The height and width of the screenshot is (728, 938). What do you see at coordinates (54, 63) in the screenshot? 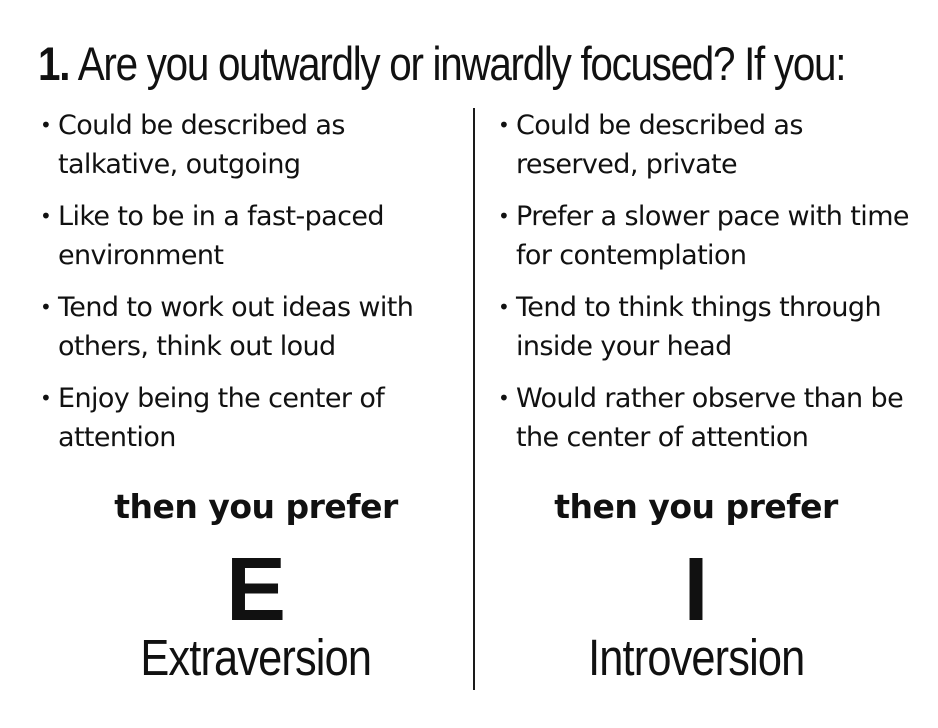
I see `question-number: 1.` at bounding box center [54, 63].